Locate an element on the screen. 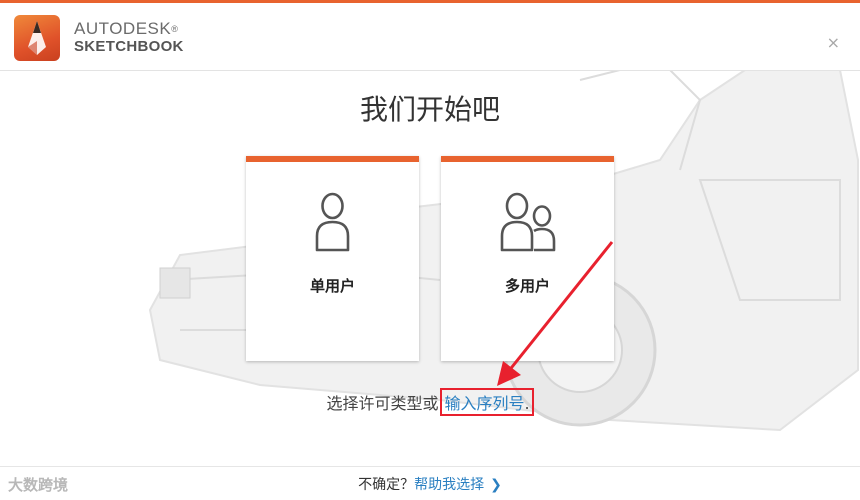 This screenshot has width=860, height=500. serial-highlight-box: 输入序列号. is located at coordinates (487, 402).